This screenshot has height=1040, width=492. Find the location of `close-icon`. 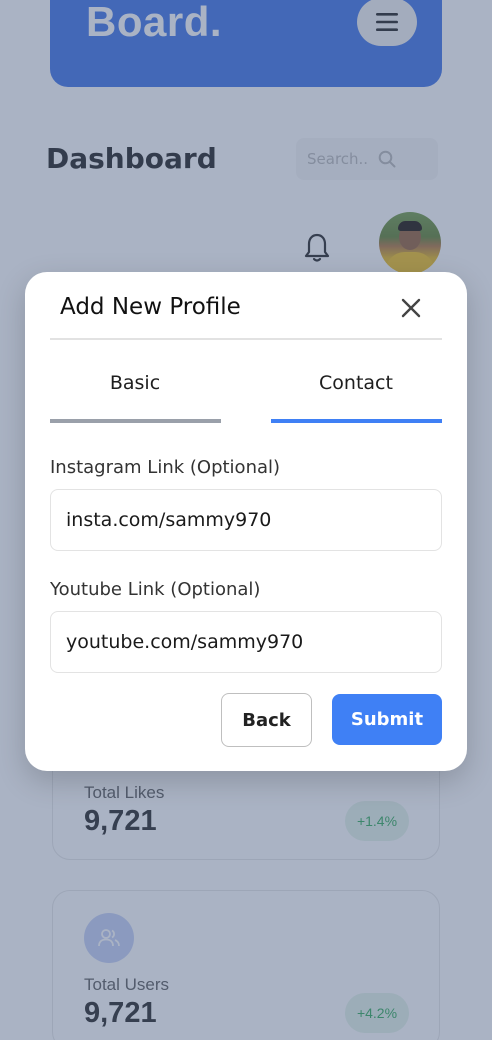

close-icon is located at coordinates (411, 308).